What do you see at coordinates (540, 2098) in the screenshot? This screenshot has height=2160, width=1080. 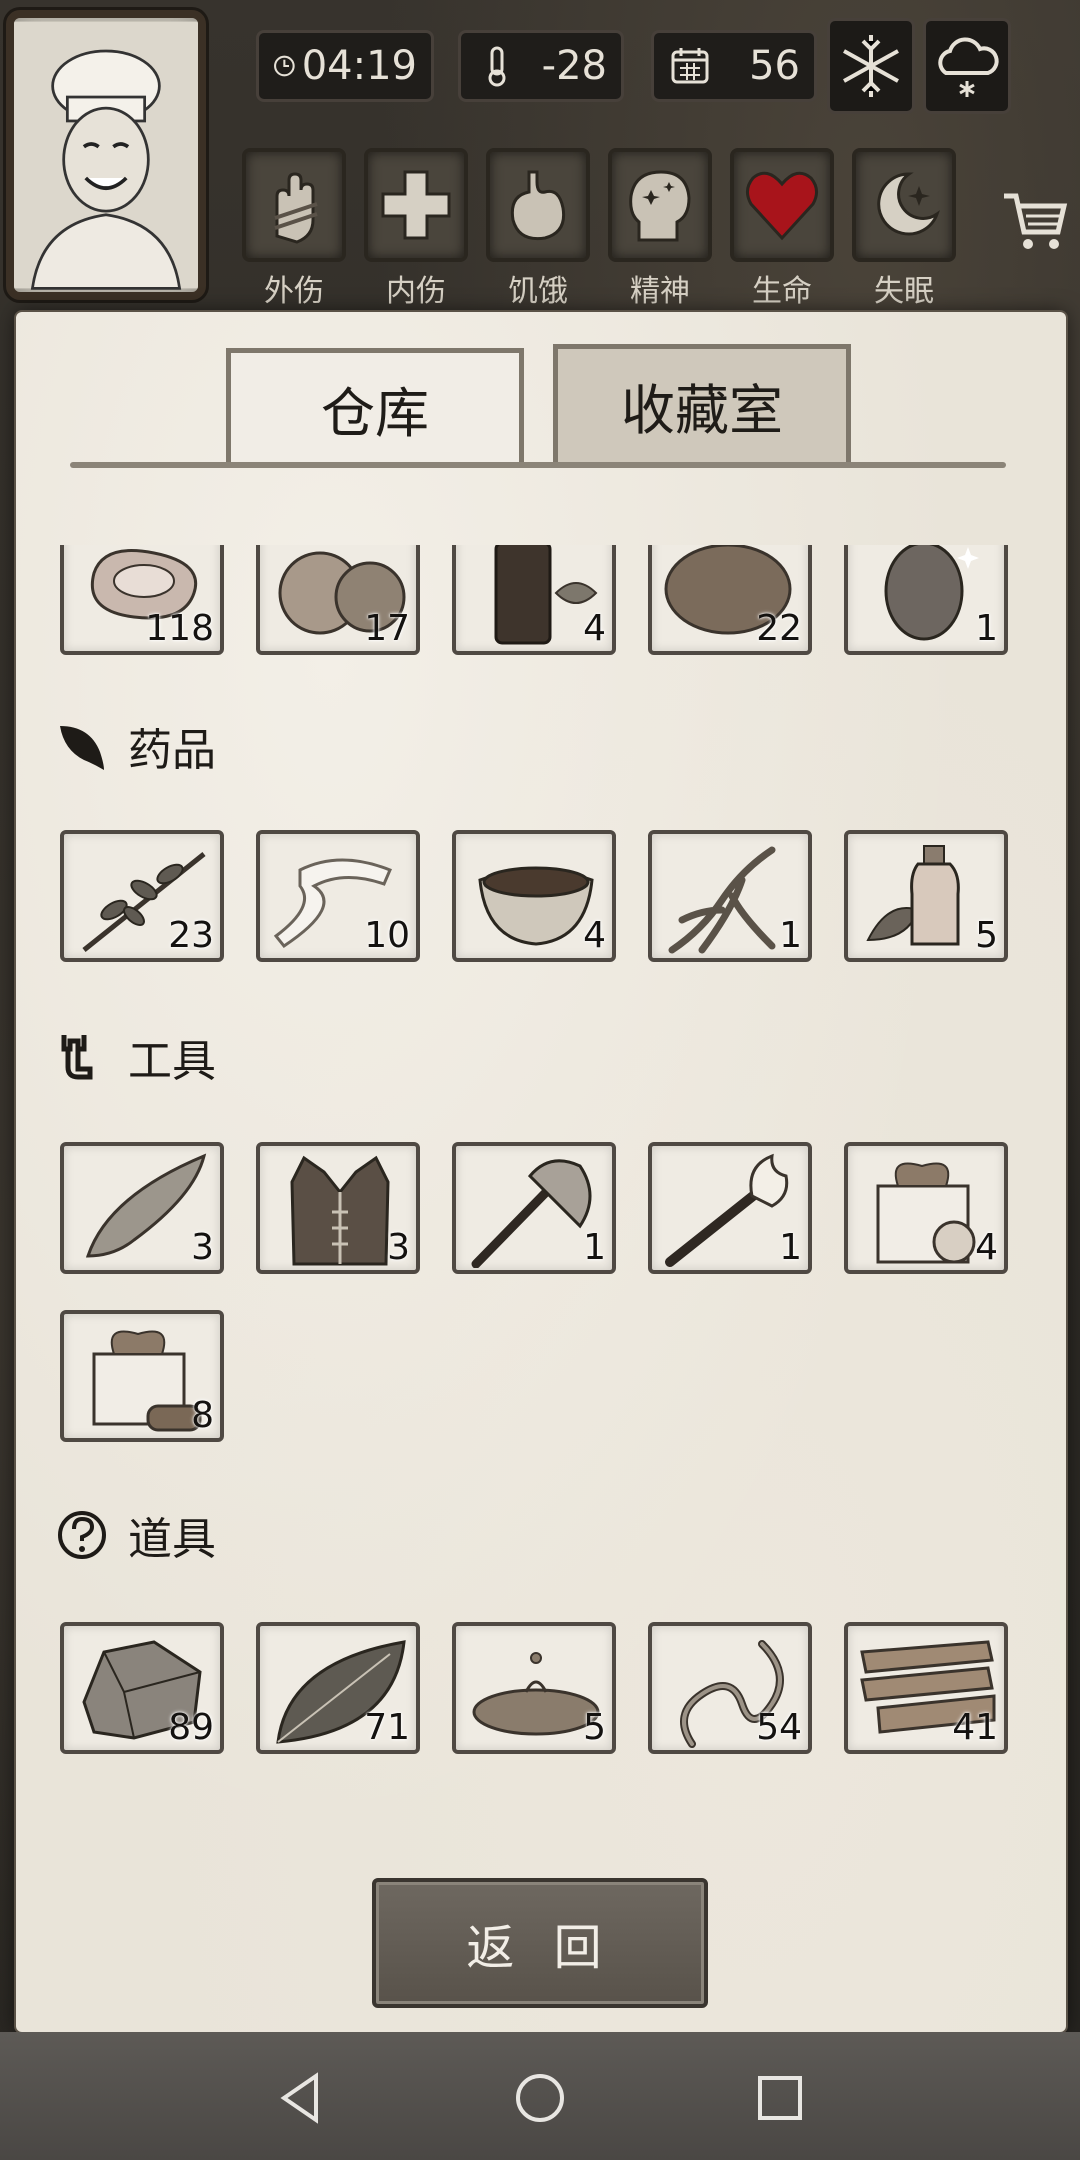 I see `home-nav-icon` at bounding box center [540, 2098].